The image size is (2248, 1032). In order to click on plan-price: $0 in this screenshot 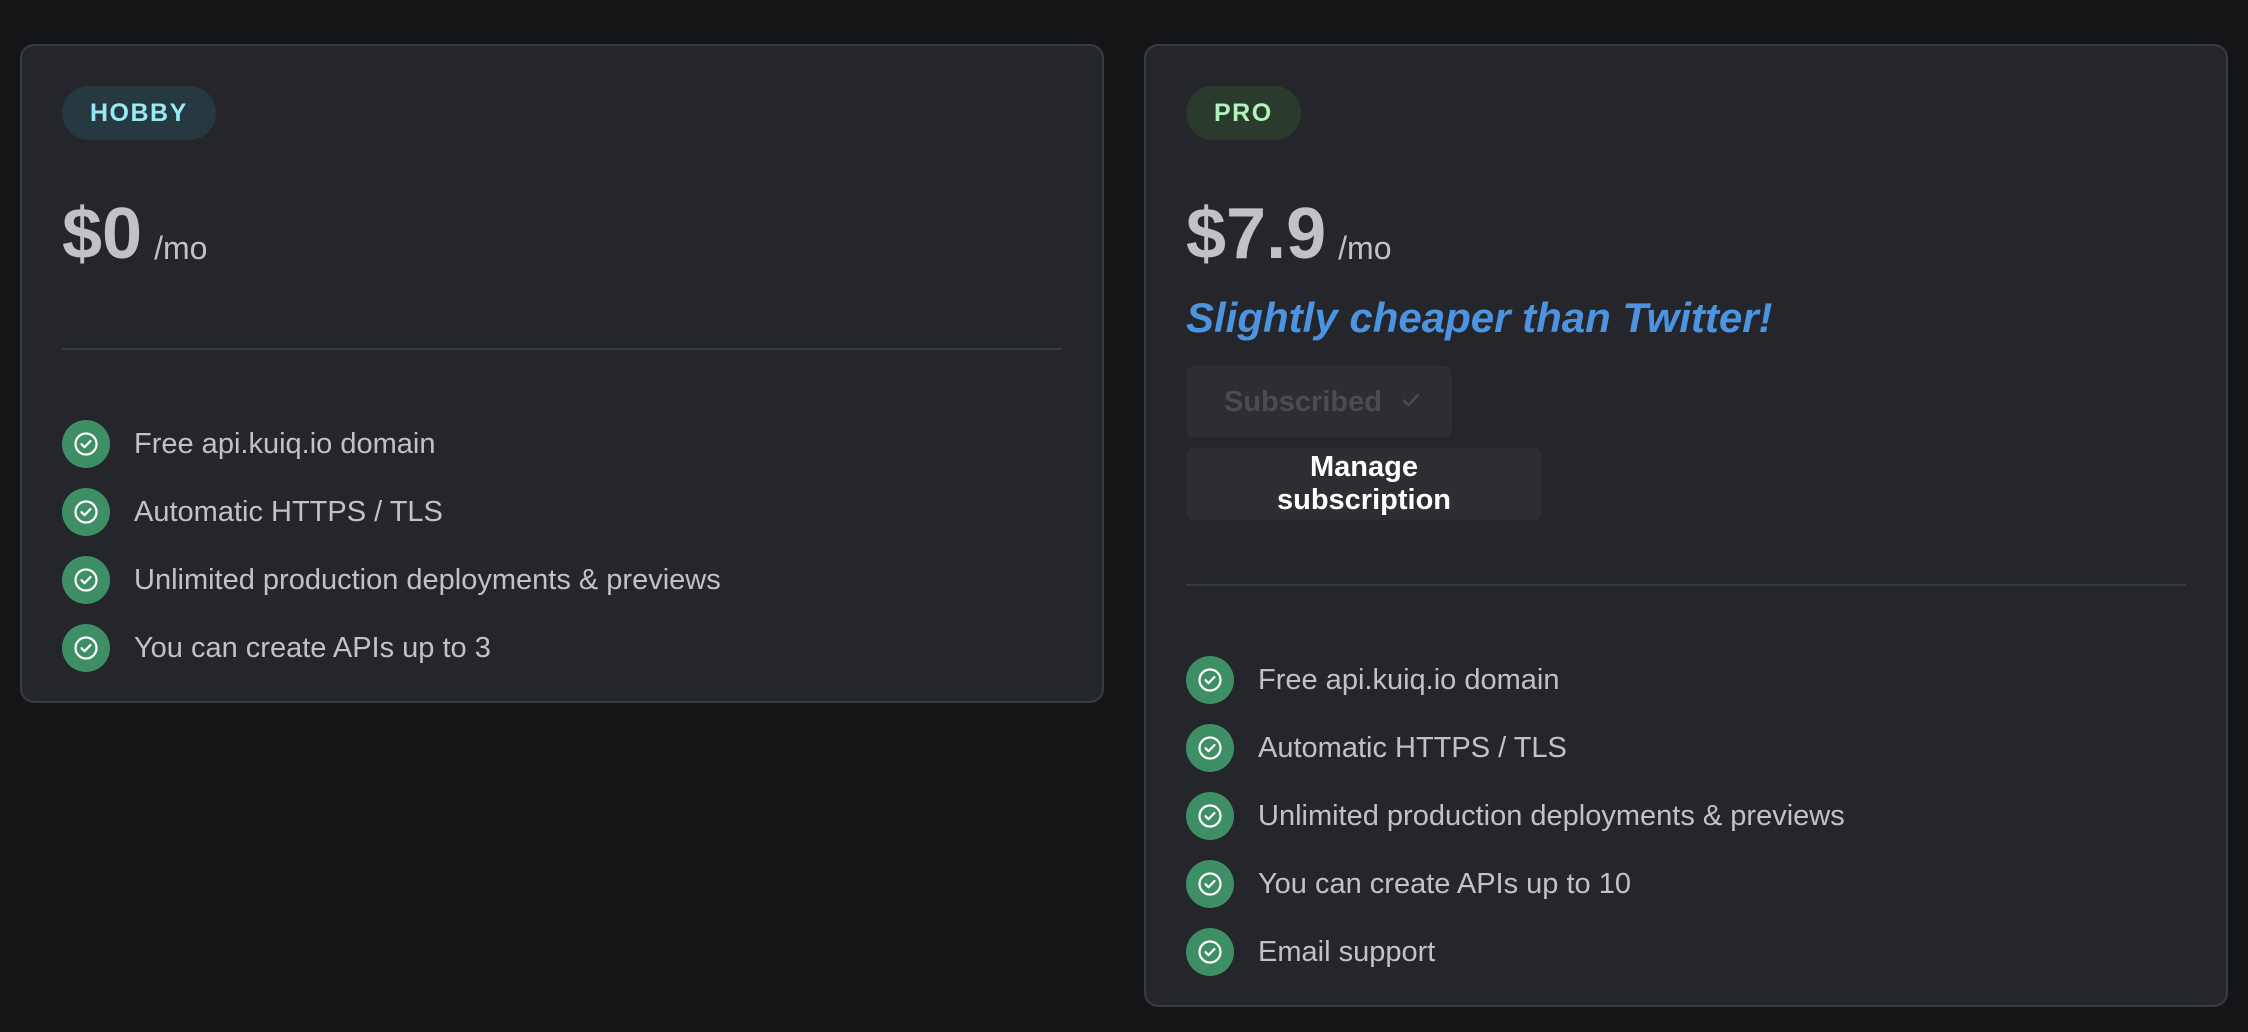, I will do `click(102, 234)`.